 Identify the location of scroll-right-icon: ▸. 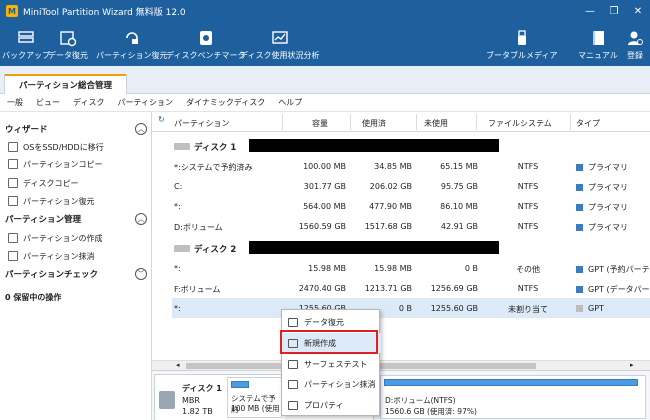
(632, 365).